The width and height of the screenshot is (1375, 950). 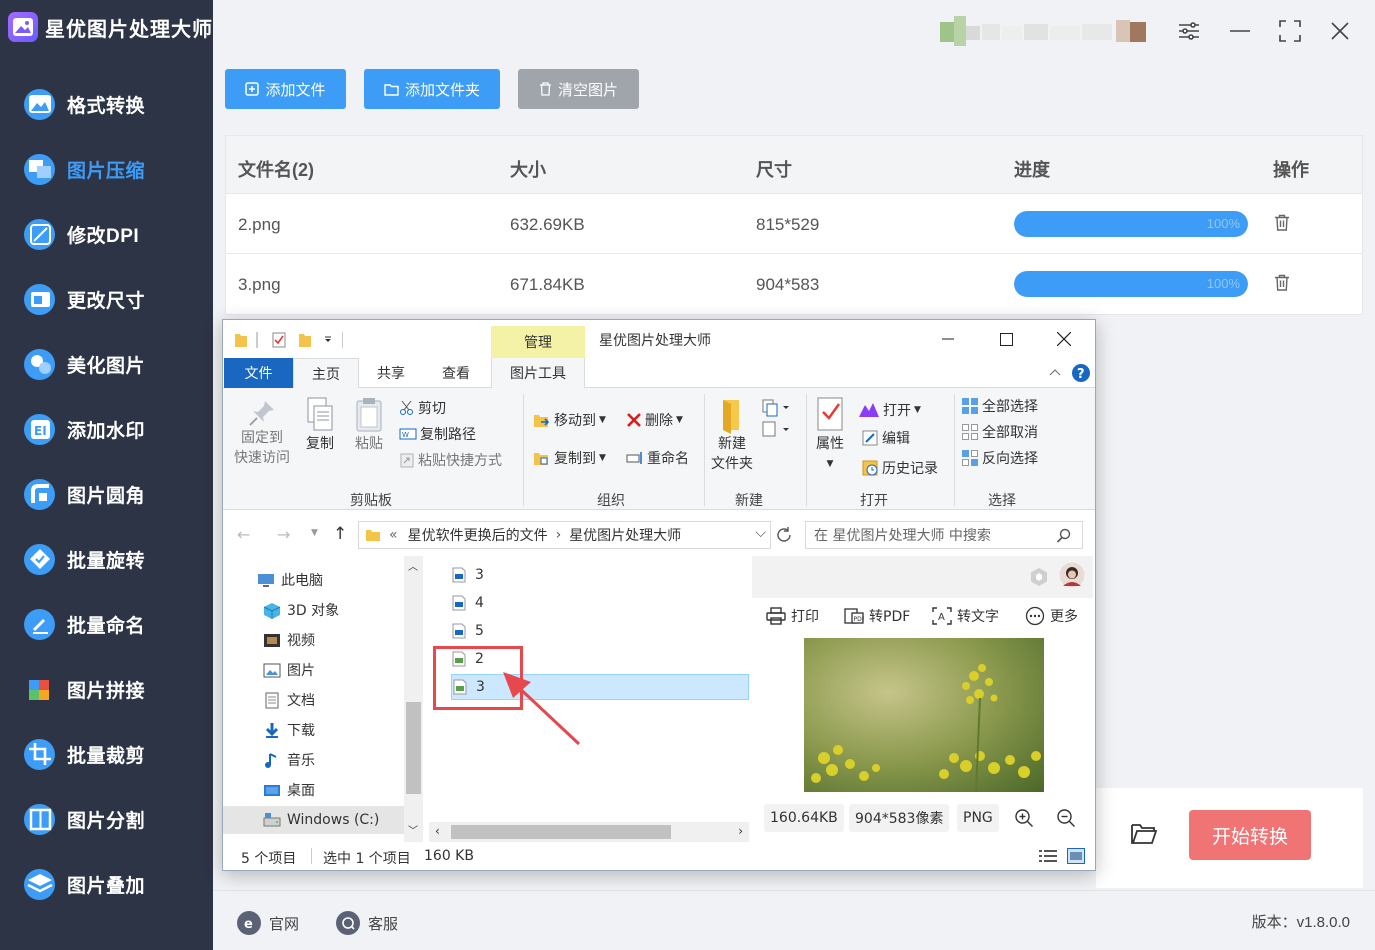 I want to click on tree-item: 3D 对象, so click(x=301, y=610).